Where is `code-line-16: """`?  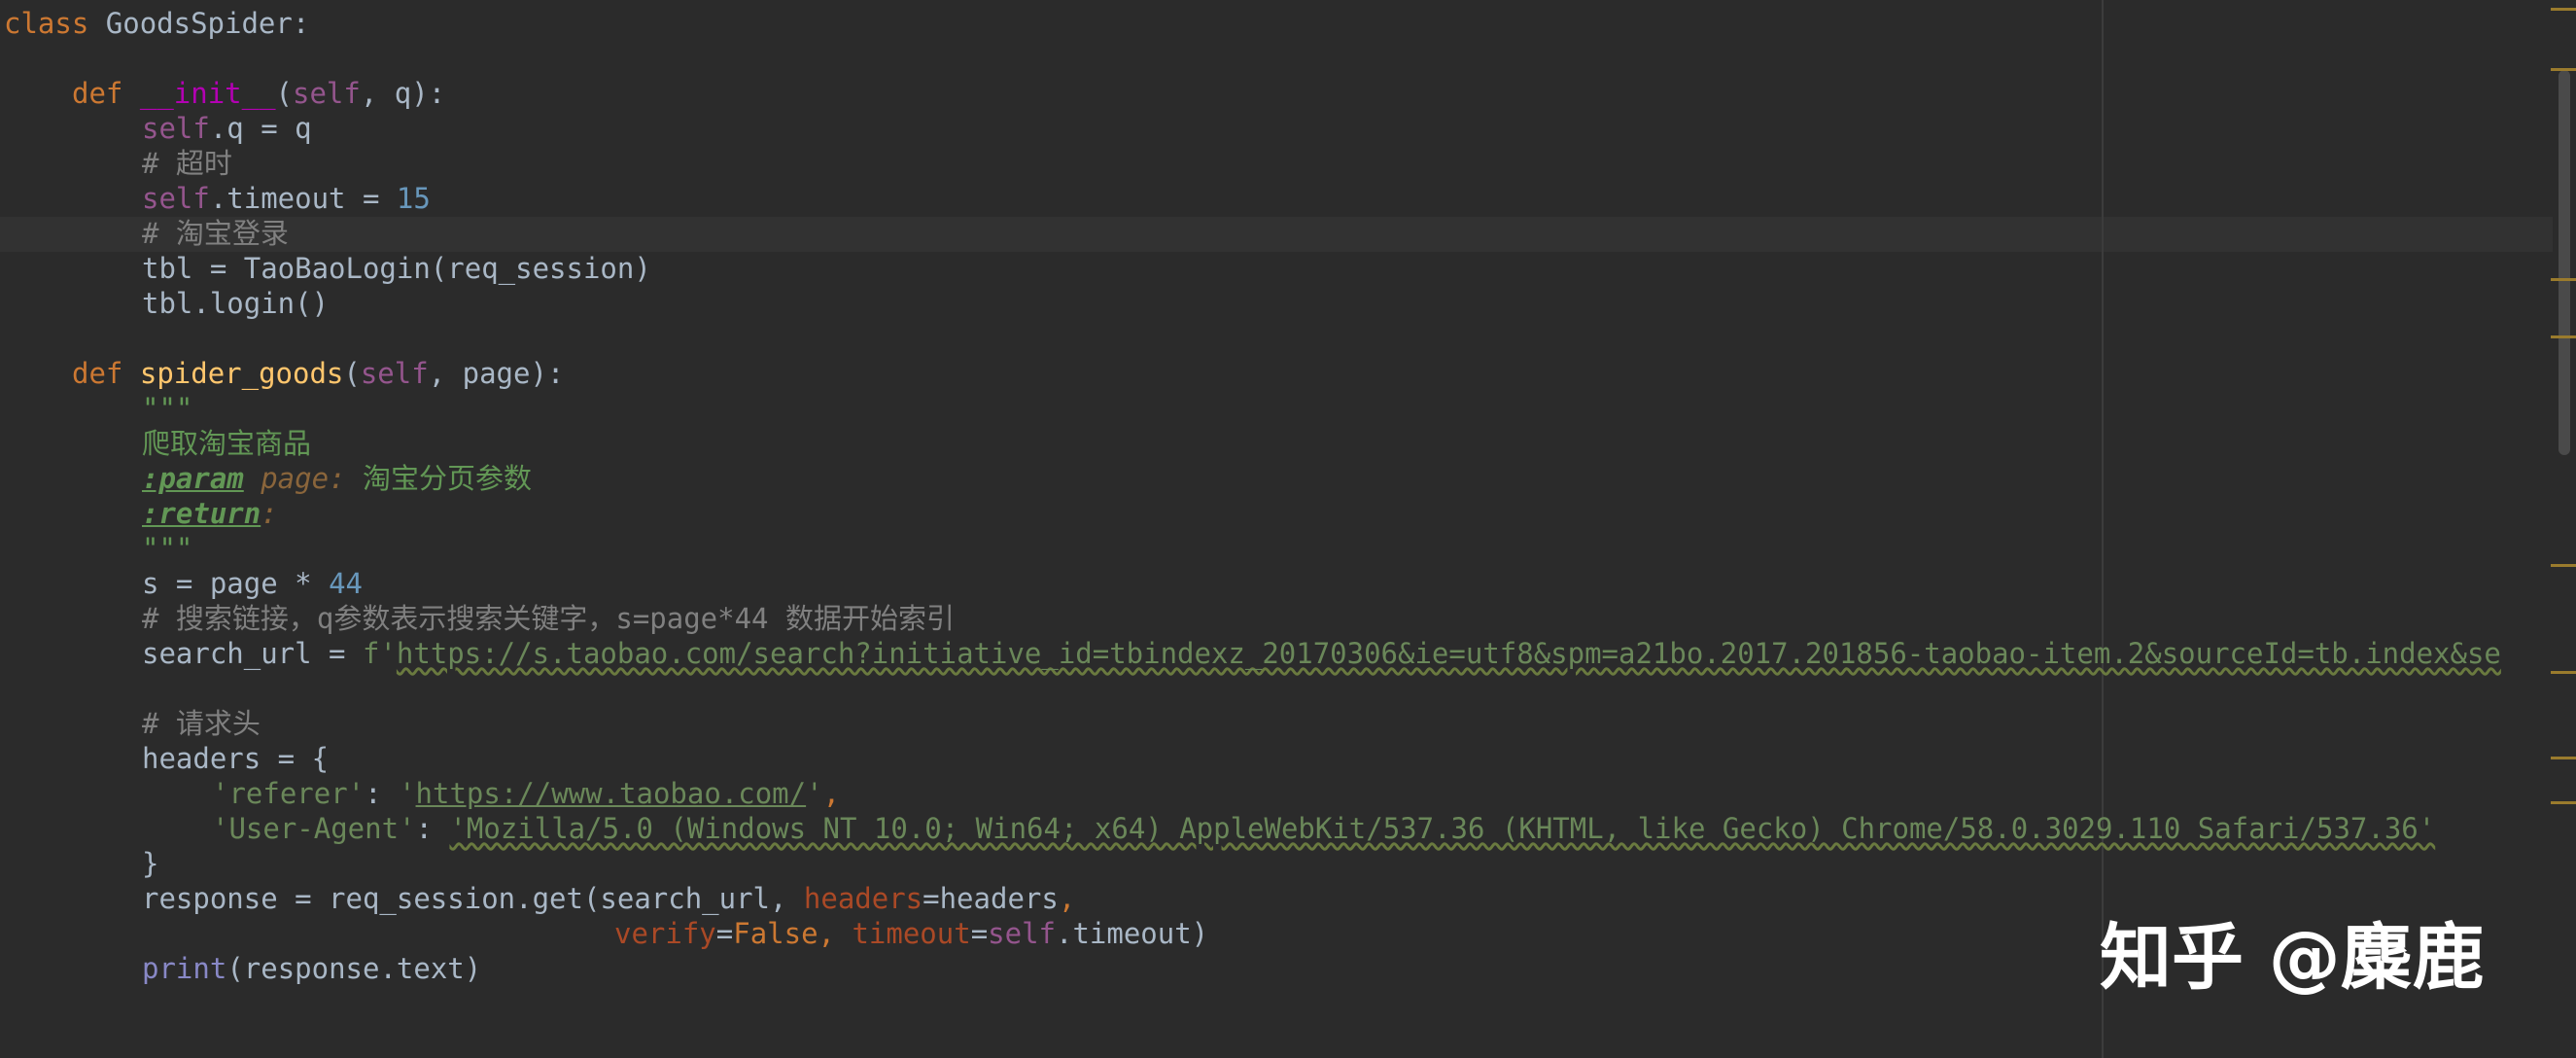 code-line-16: """ is located at coordinates (1252, 548).